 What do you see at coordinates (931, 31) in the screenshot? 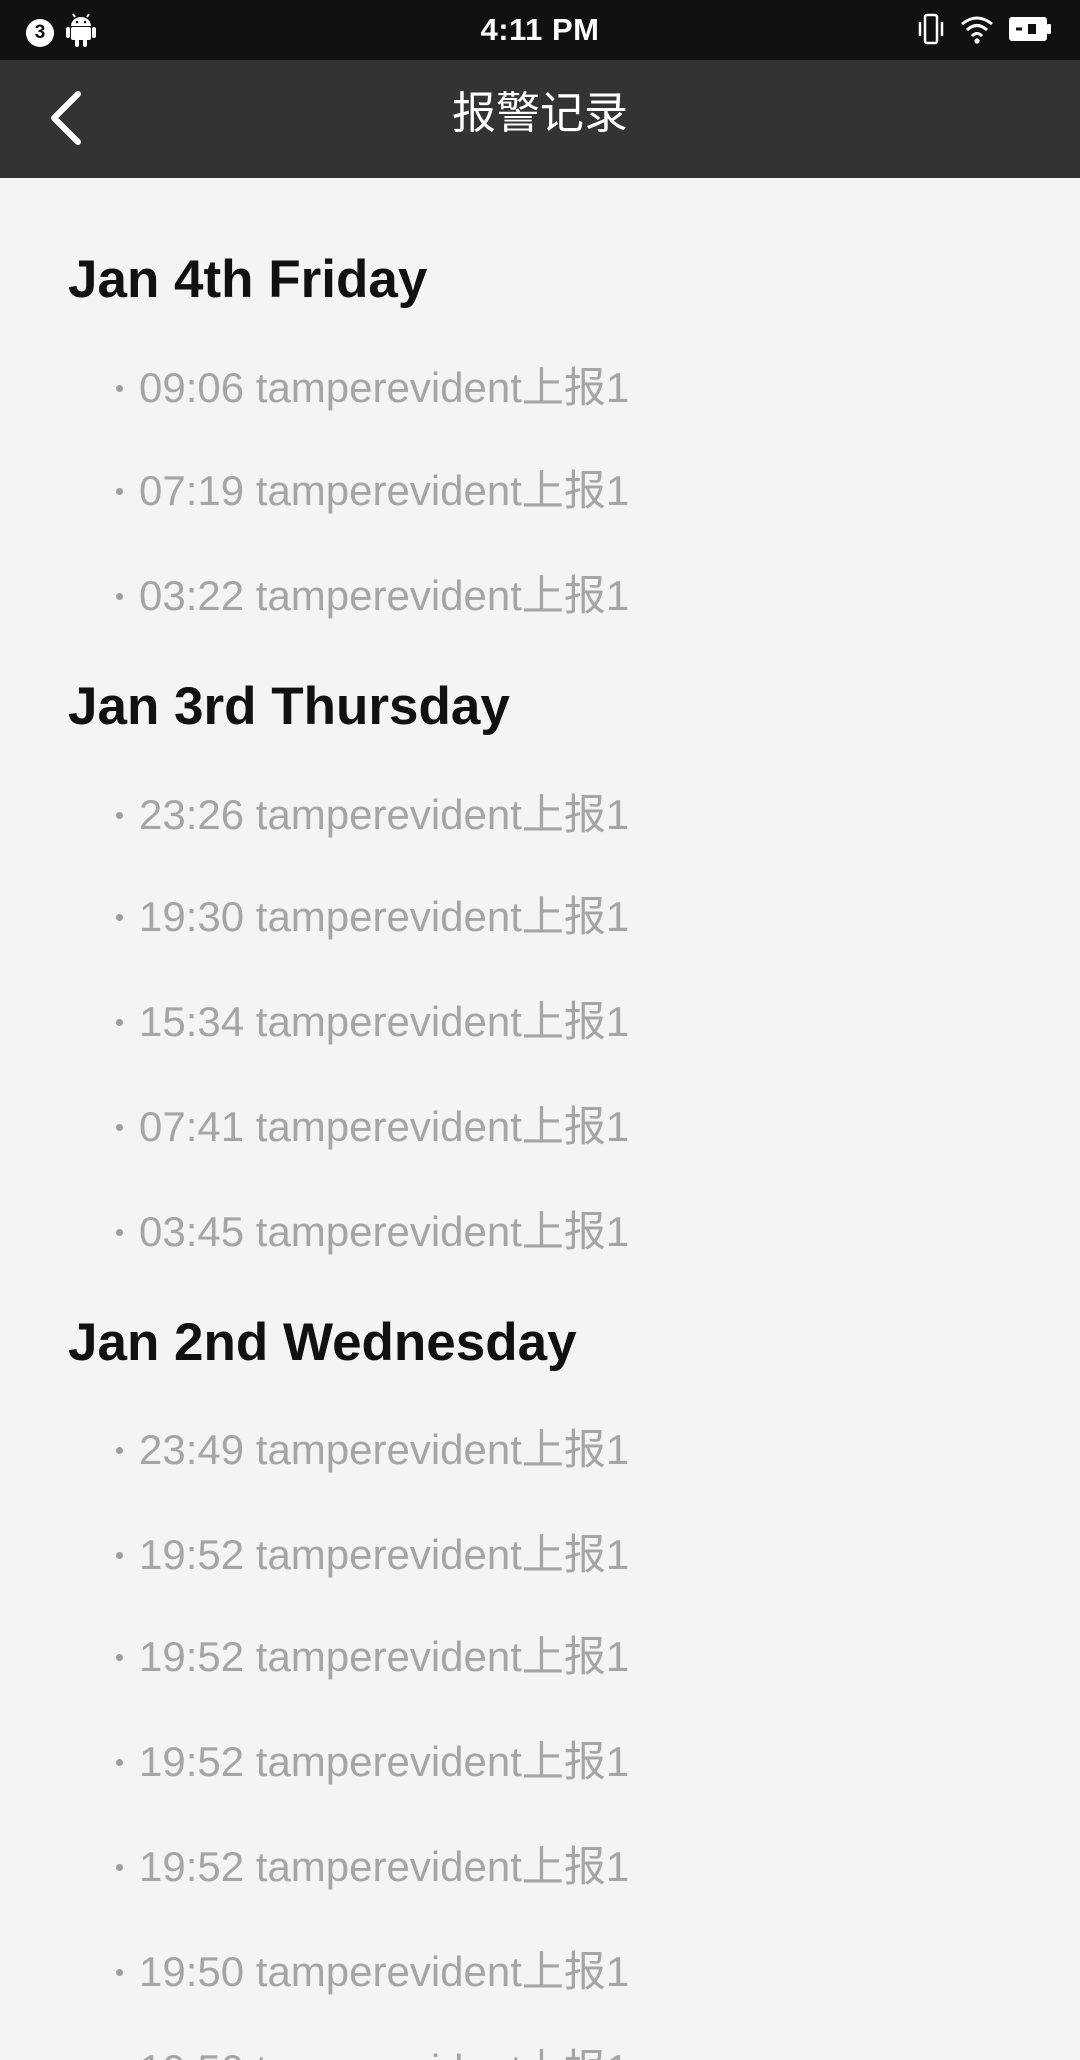
I see `vibrate-icon` at bounding box center [931, 31].